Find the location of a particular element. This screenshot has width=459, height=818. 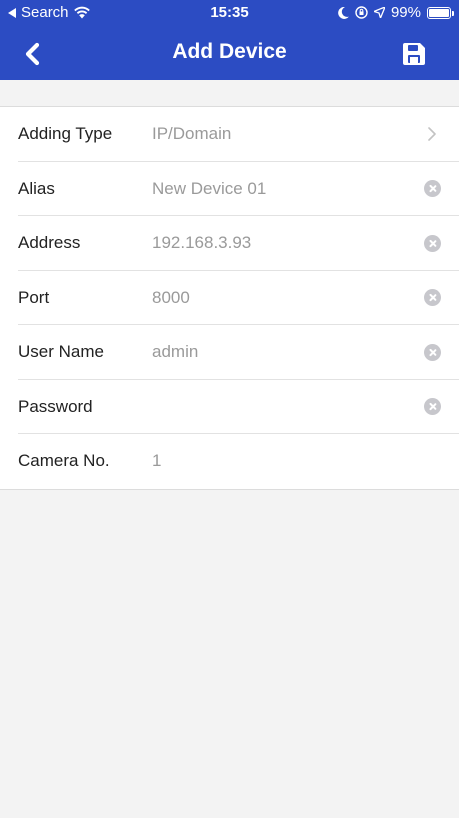

alias-clear-button is located at coordinates (432, 189).